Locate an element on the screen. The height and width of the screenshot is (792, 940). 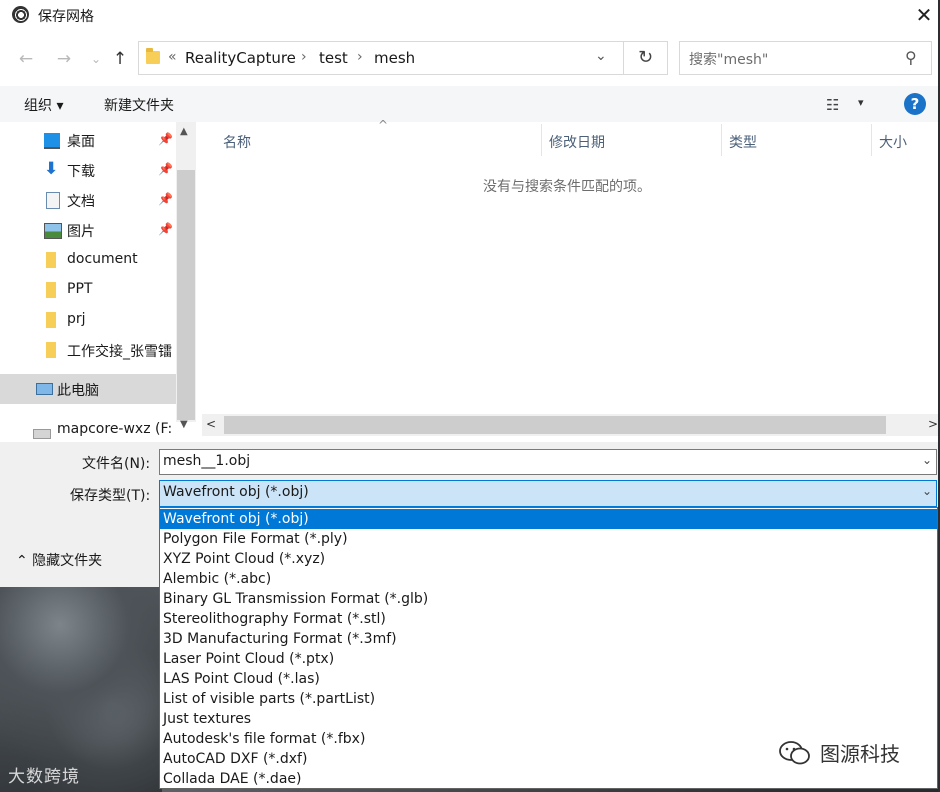
sidebar-item-pictures: 图片 📌 is located at coordinates (88, 230).